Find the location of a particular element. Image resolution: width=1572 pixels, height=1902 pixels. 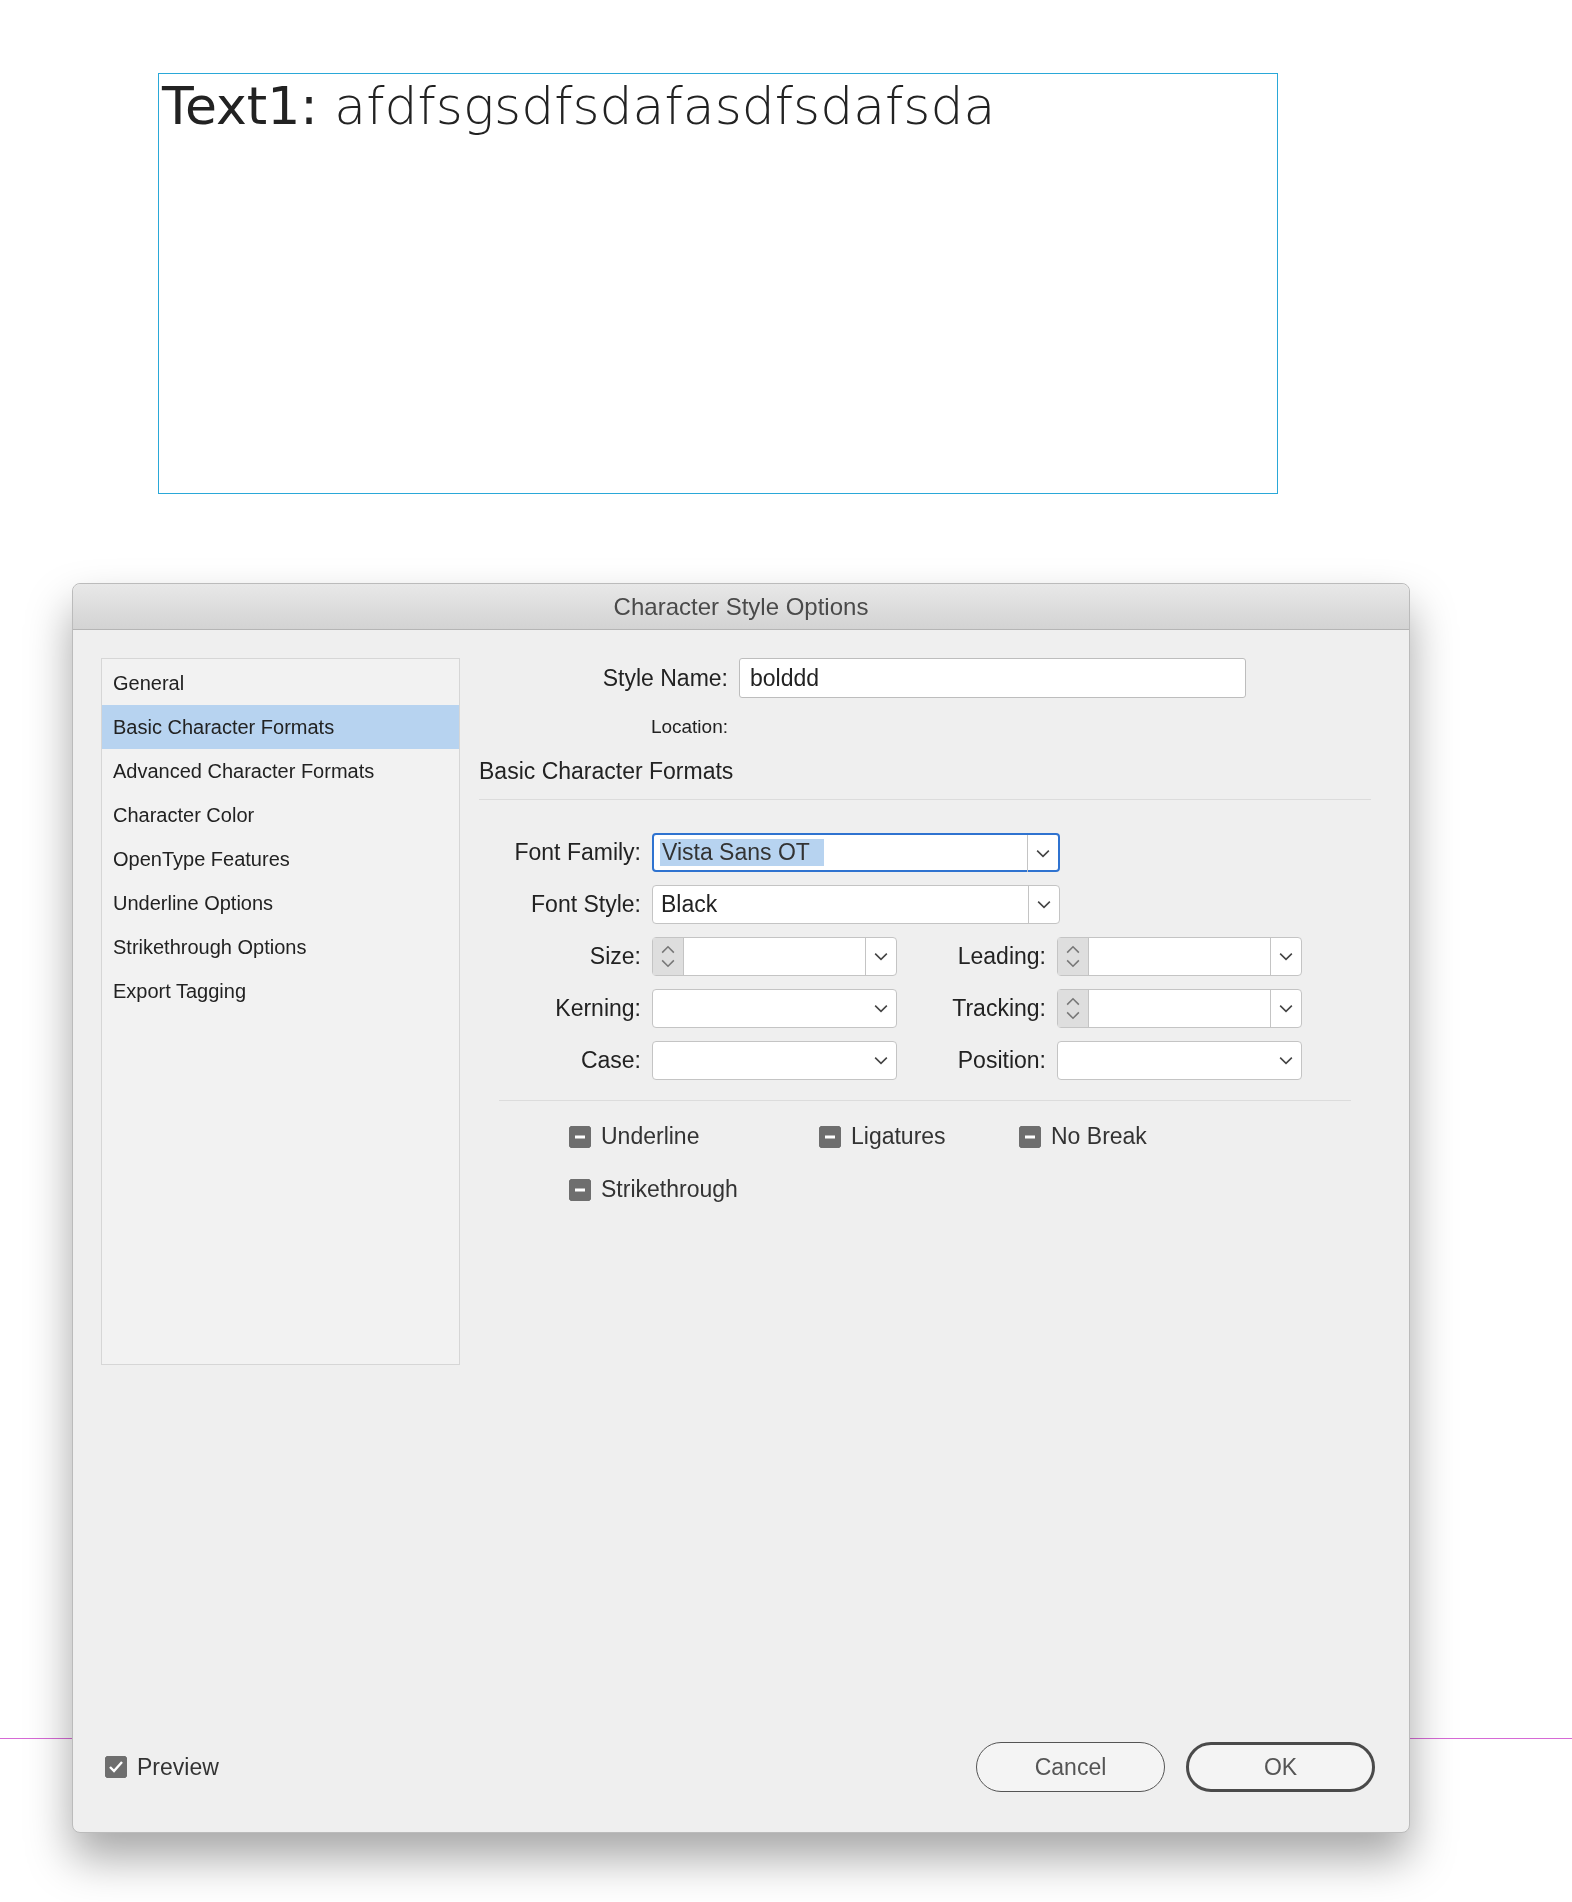

ok-button: OK is located at coordinates (1280, 1767).